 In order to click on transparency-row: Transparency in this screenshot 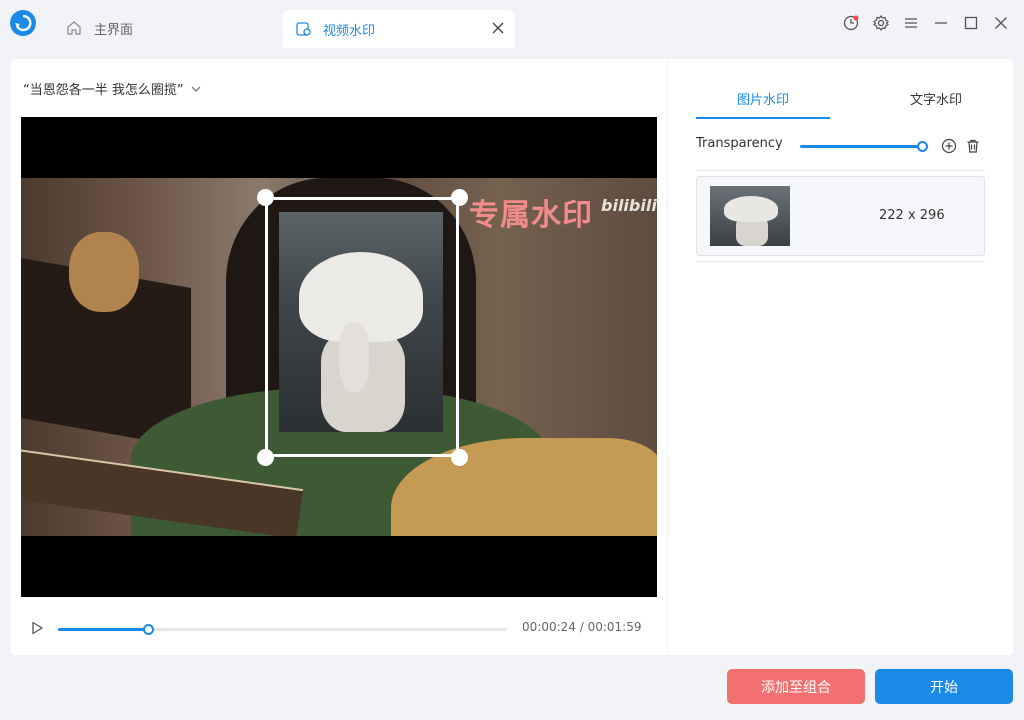, I will do `click(841, 146)`.